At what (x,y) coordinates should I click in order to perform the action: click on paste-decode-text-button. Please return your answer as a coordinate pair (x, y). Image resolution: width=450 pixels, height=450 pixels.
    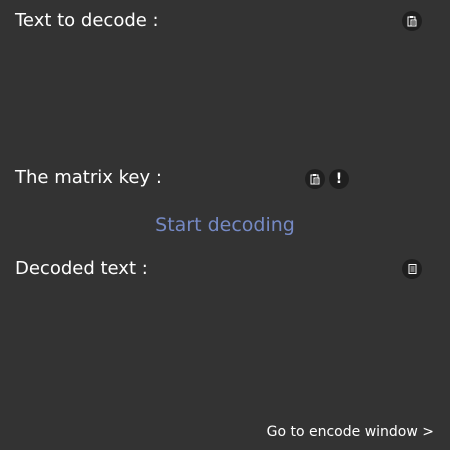
    Looking at the image, I should click on (412, 21).